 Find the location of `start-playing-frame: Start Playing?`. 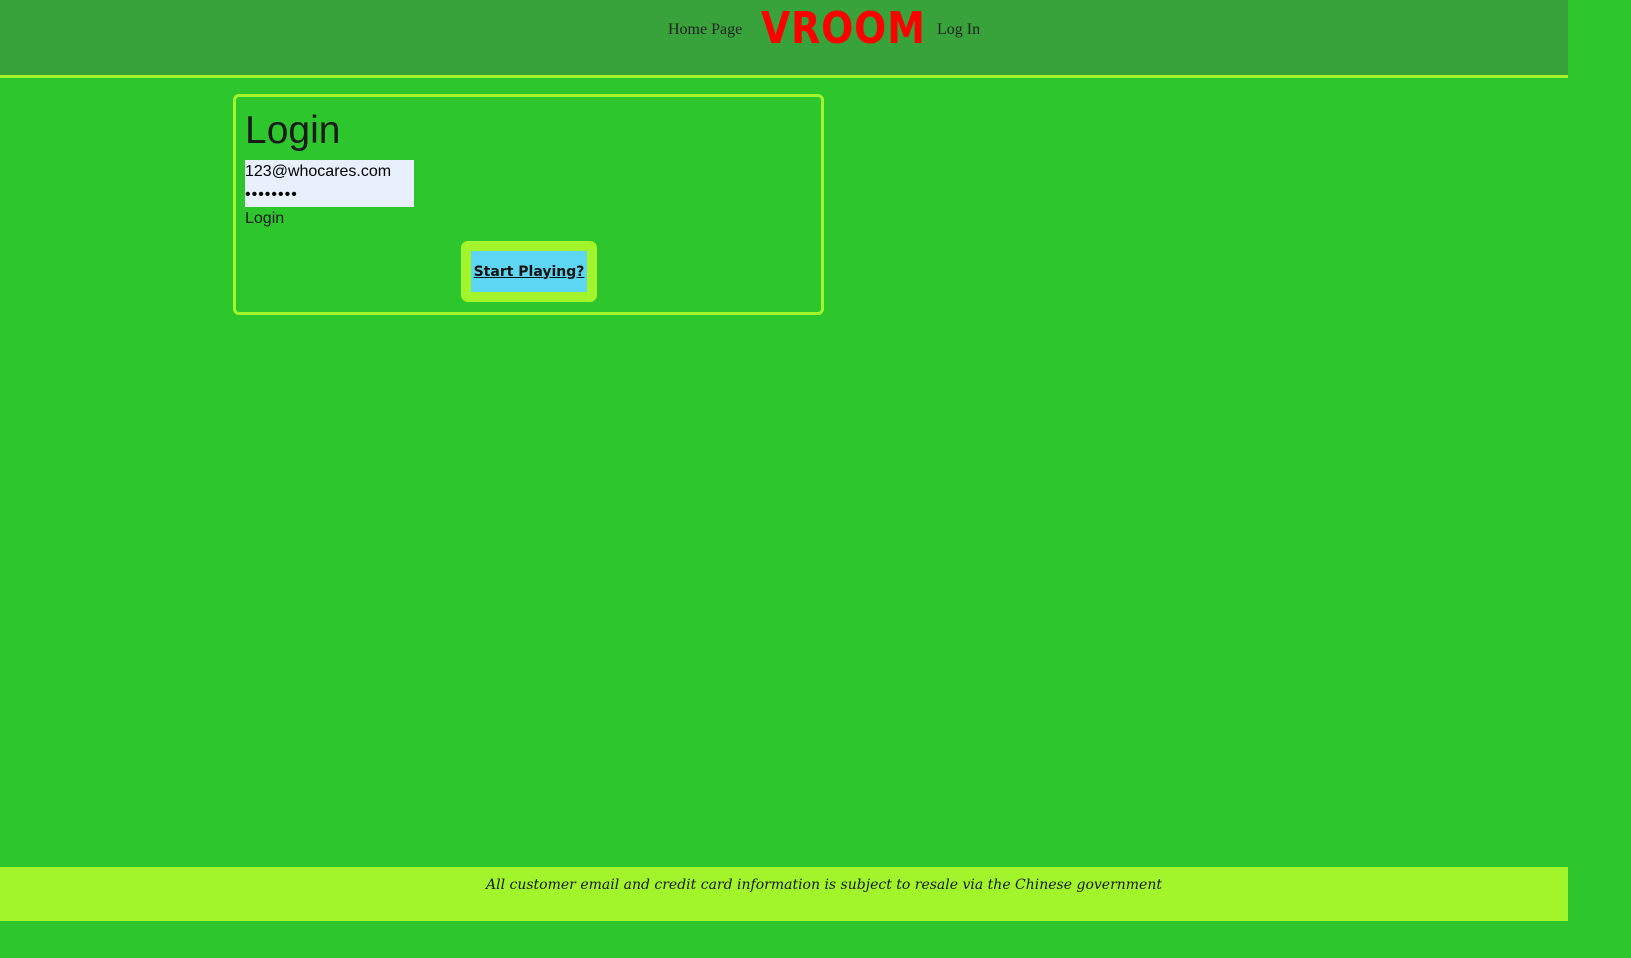

start-playing-frame: Start Playing? is located at coordinates (529, 271).